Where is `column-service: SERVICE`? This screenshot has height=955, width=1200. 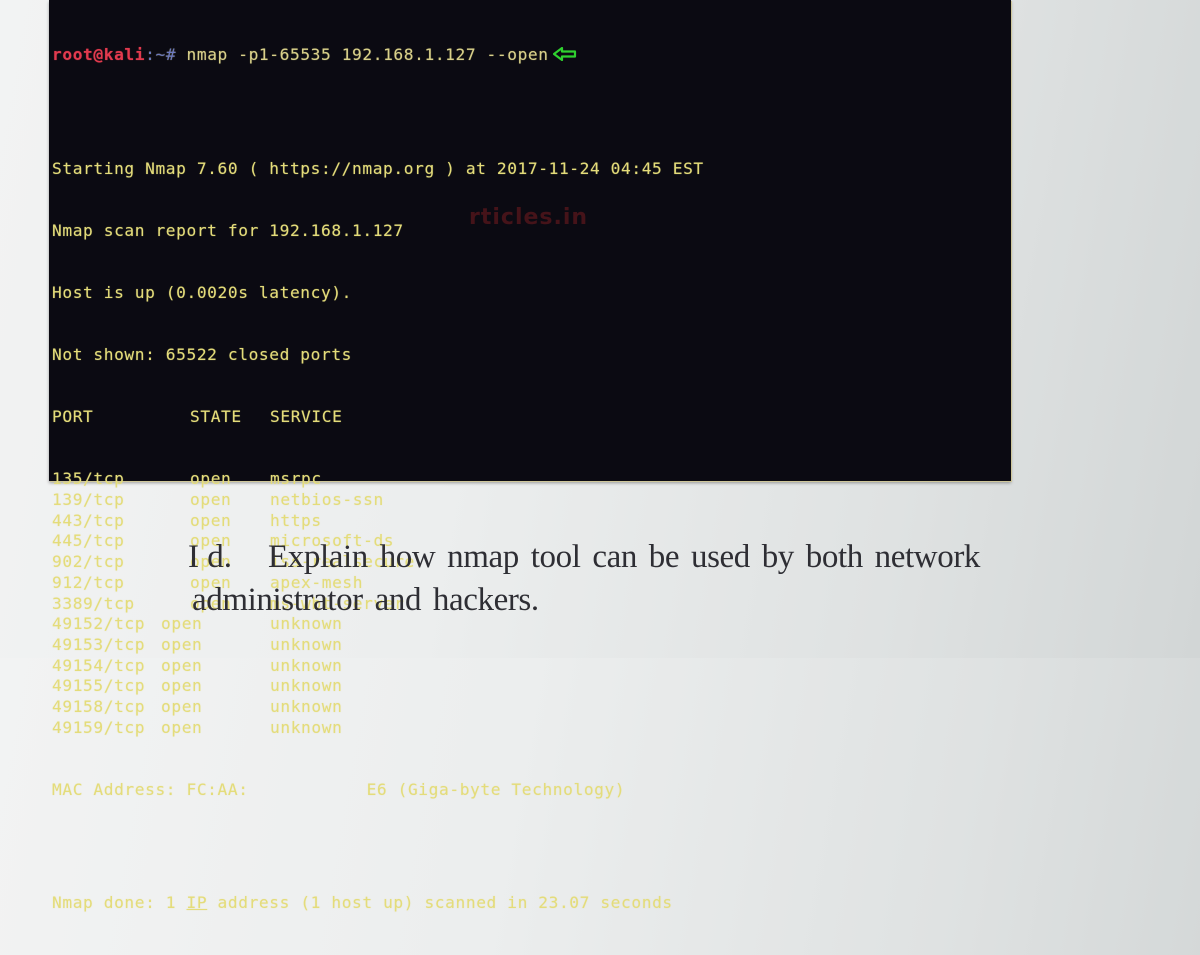
column-service: SERVICE is located at coordinates (306, 417).